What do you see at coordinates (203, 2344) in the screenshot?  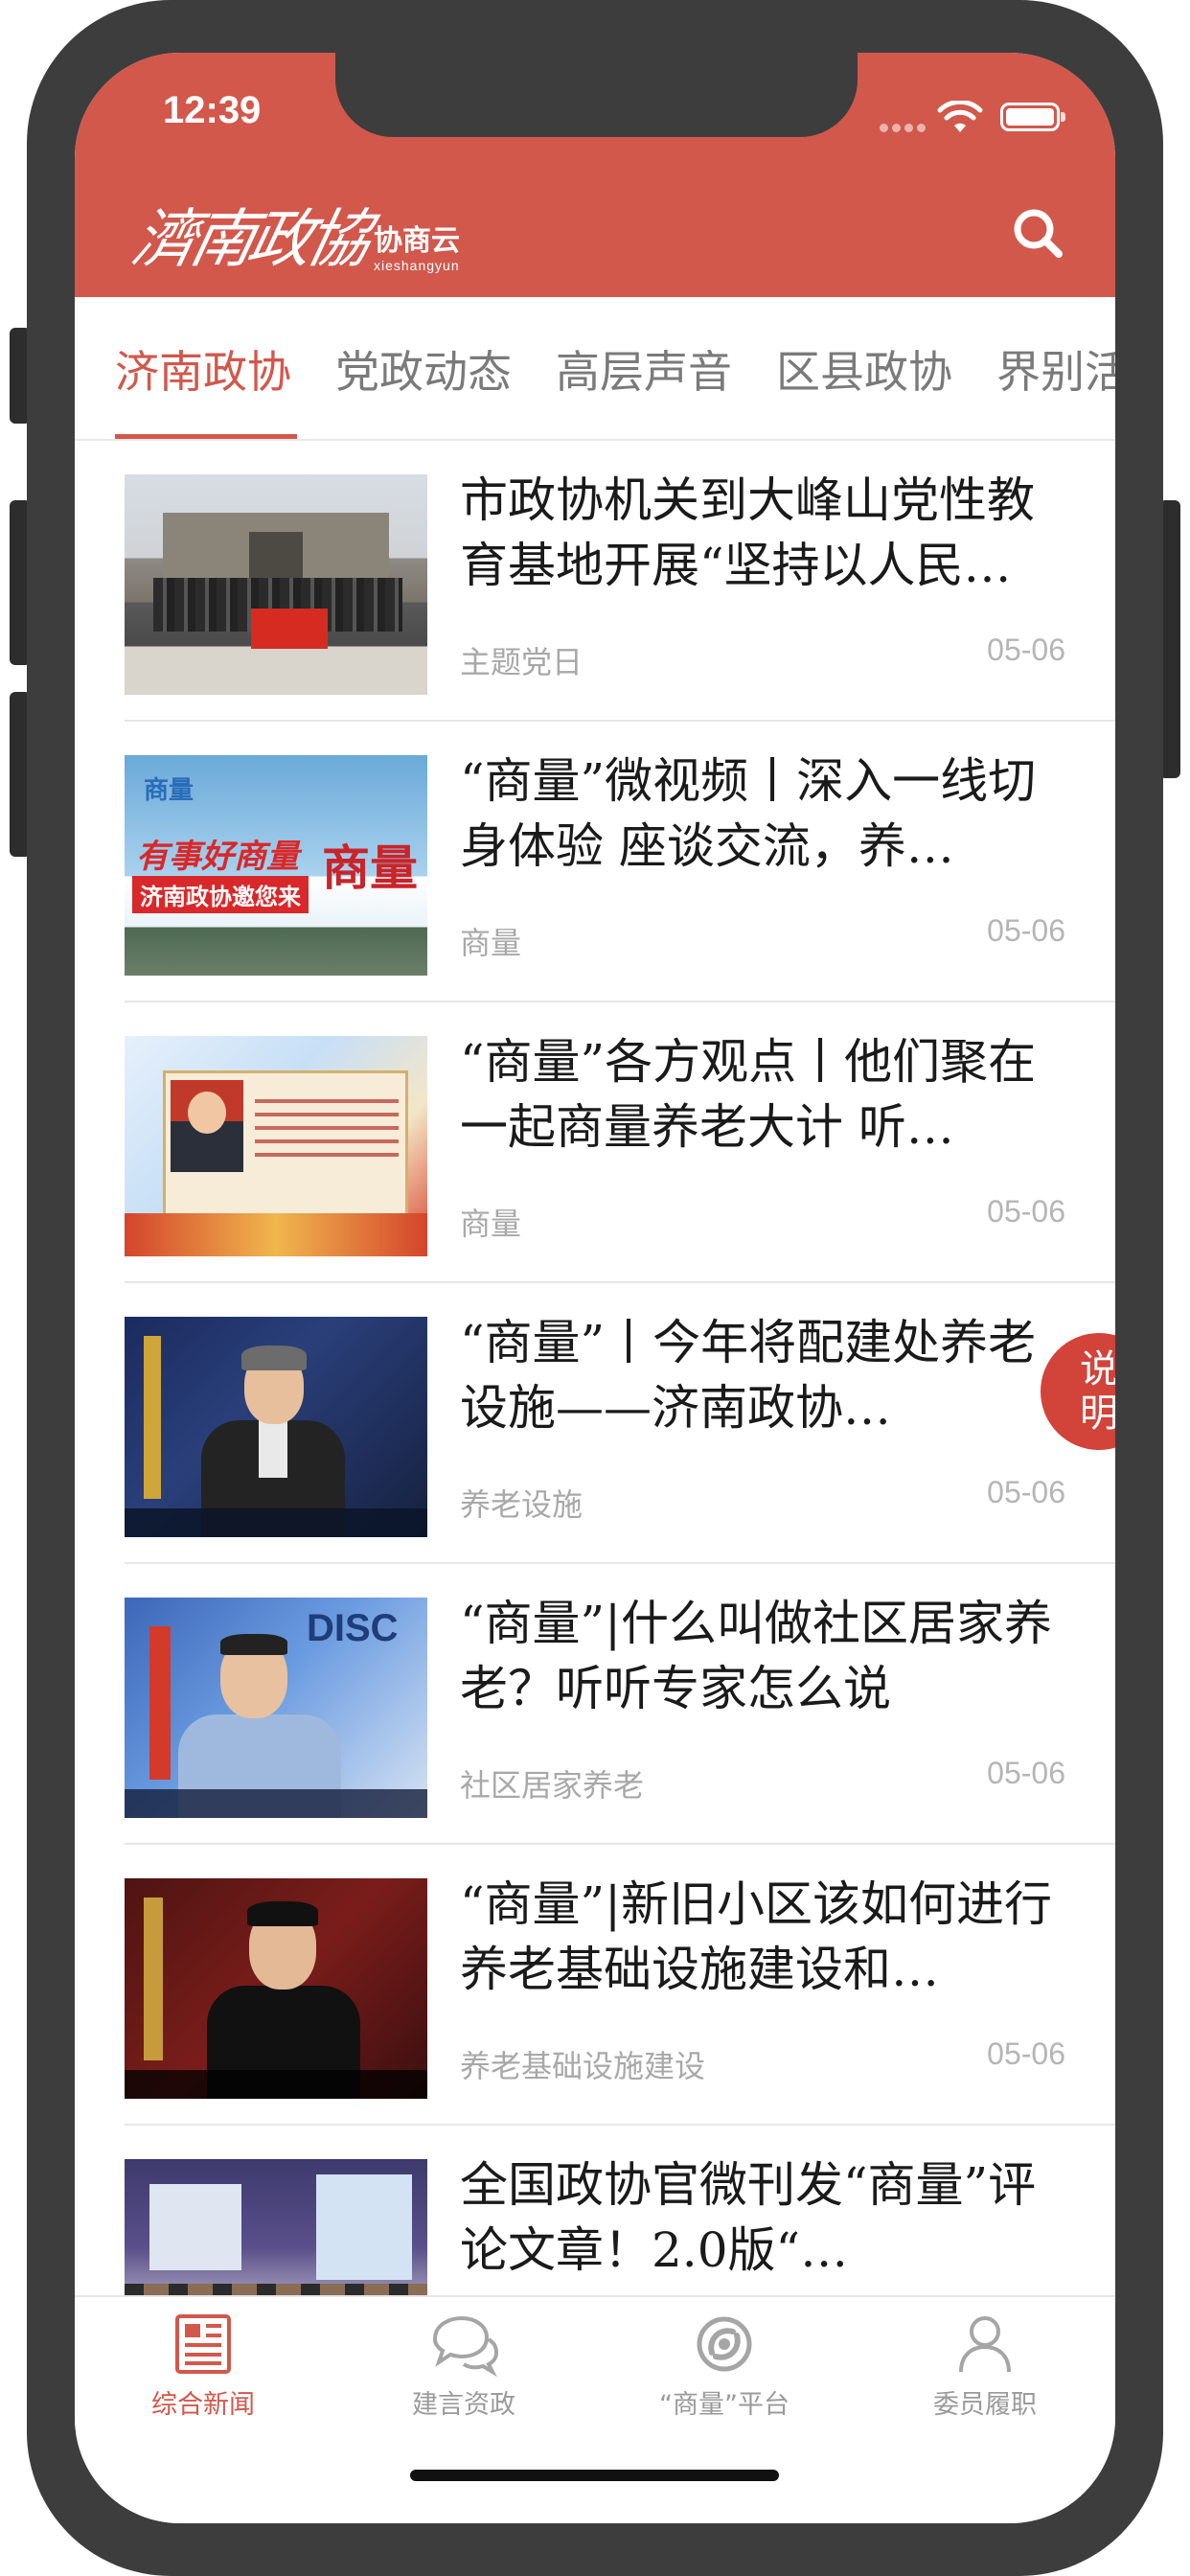 I see `newspaper-icon` at bounding box center [203, 2344].